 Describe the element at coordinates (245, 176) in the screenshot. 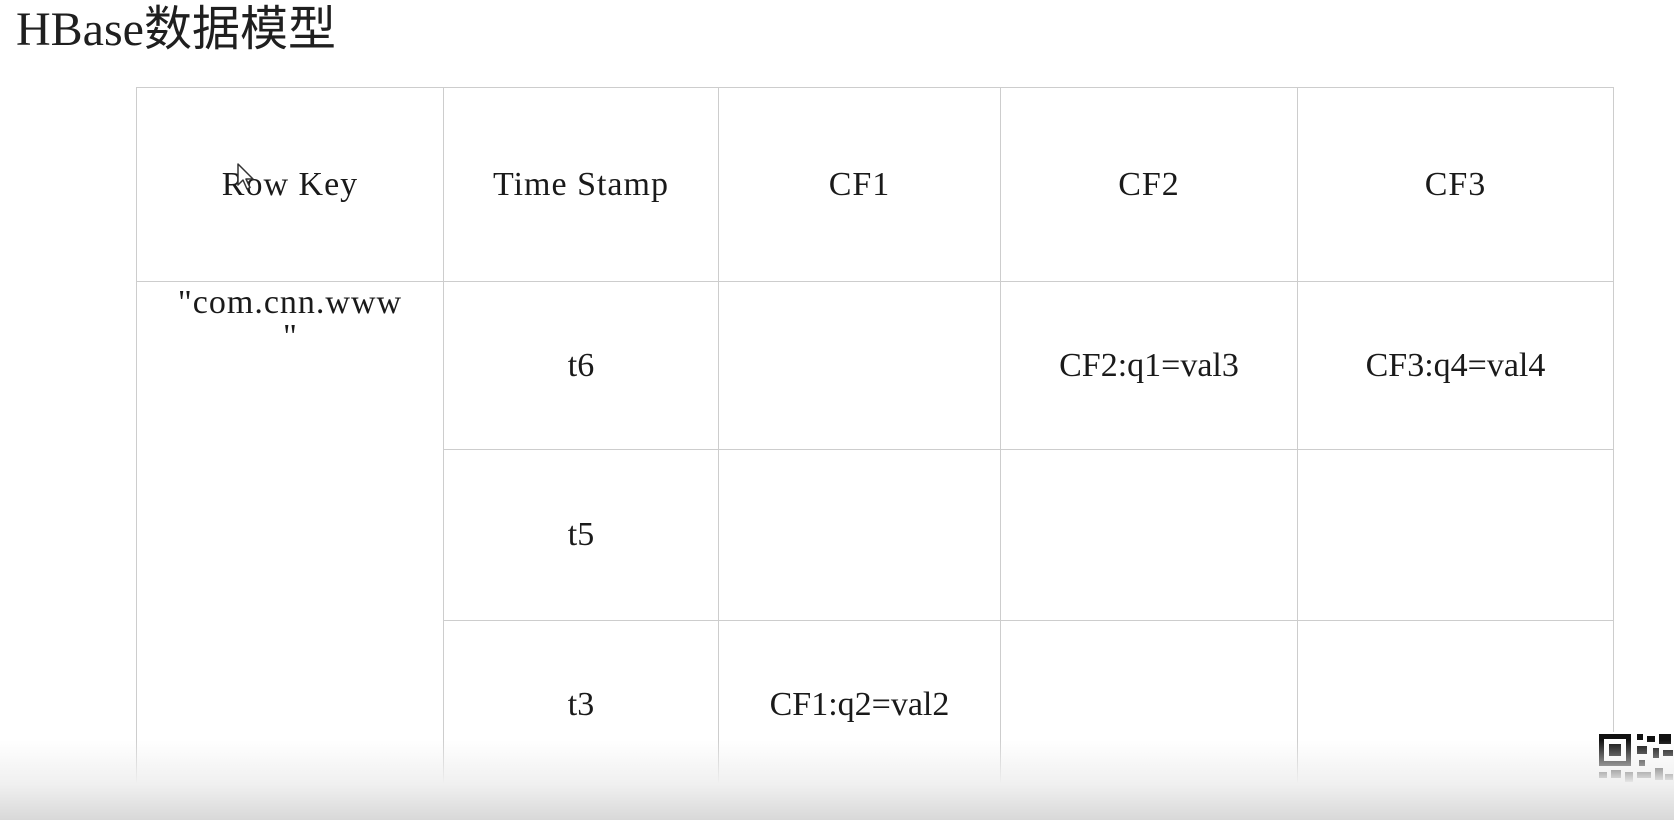

I see `mouse-pointer-icon` at that location.